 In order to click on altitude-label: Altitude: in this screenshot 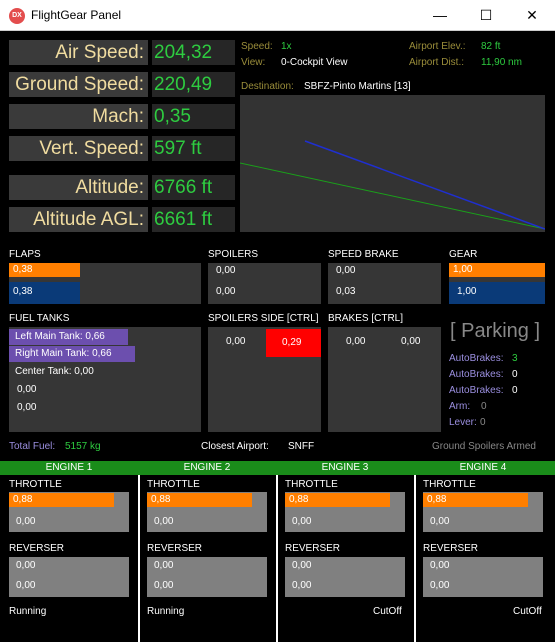, I will do `click(78, 187)`.